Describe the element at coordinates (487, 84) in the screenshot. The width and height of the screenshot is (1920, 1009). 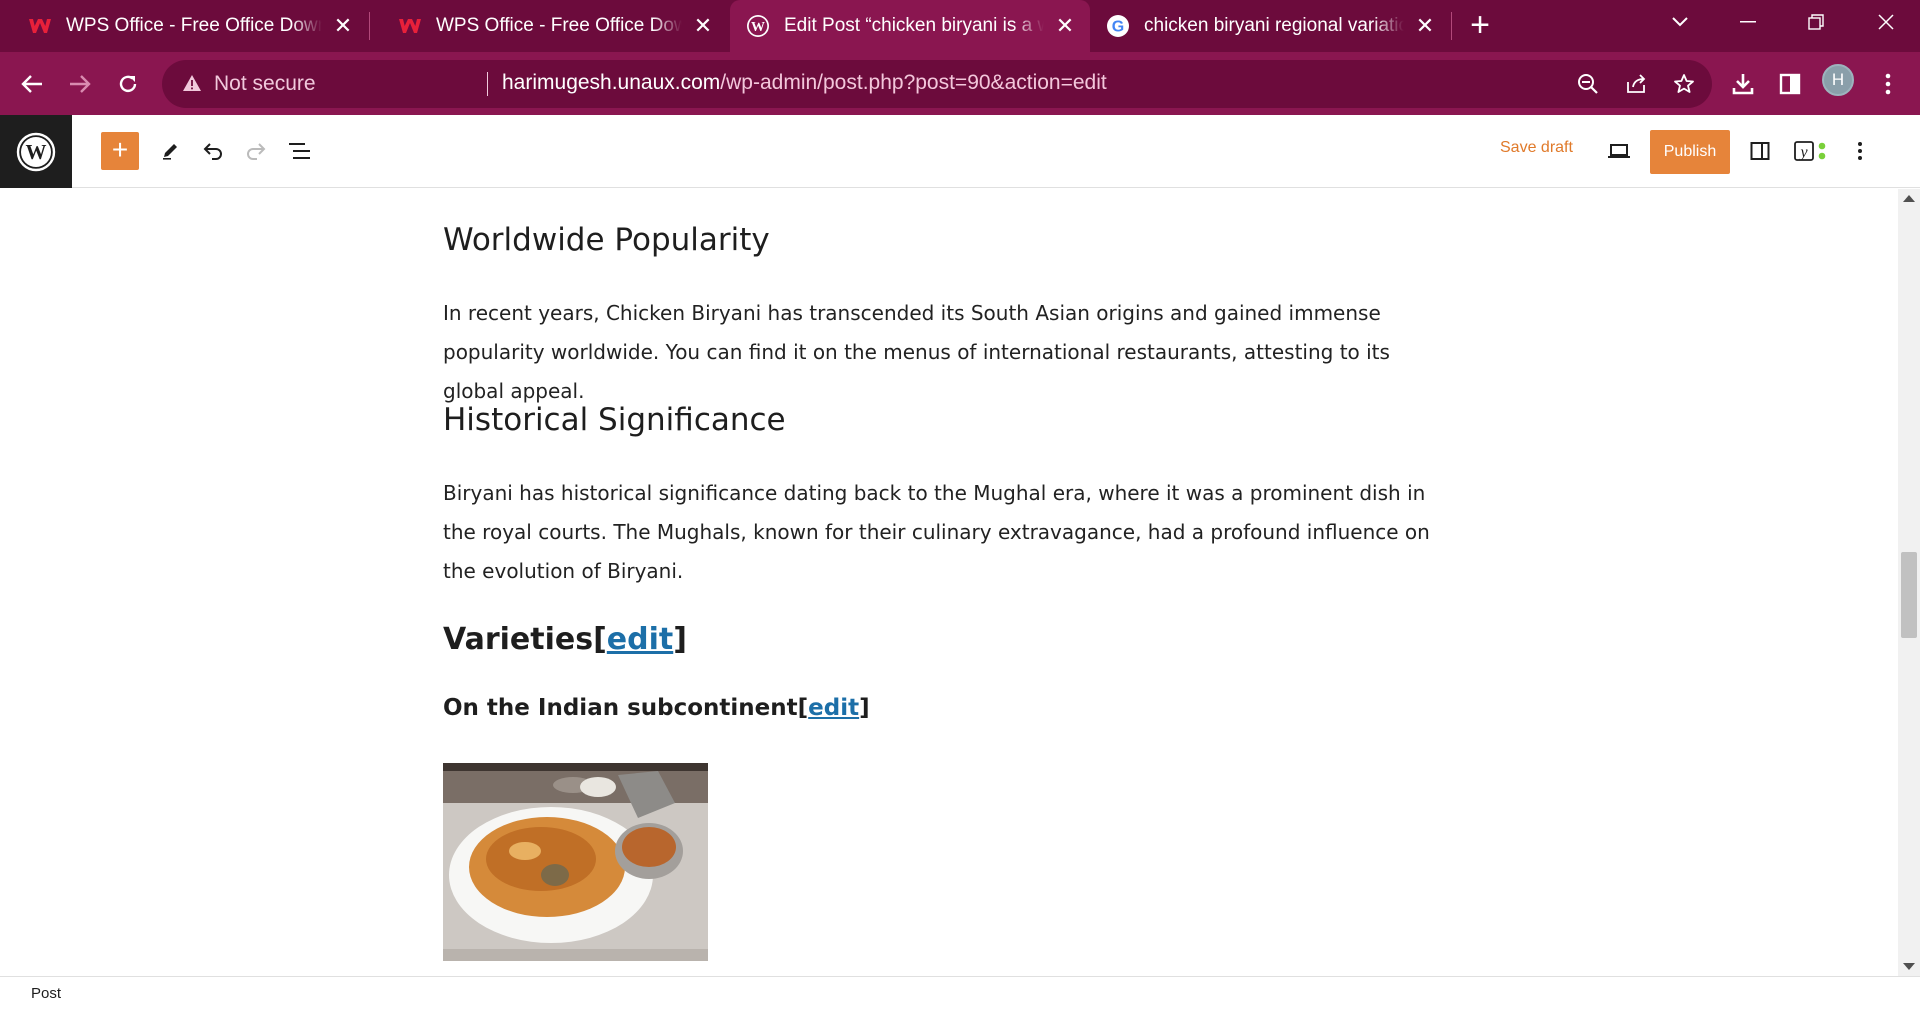
I see `divider` at that location.